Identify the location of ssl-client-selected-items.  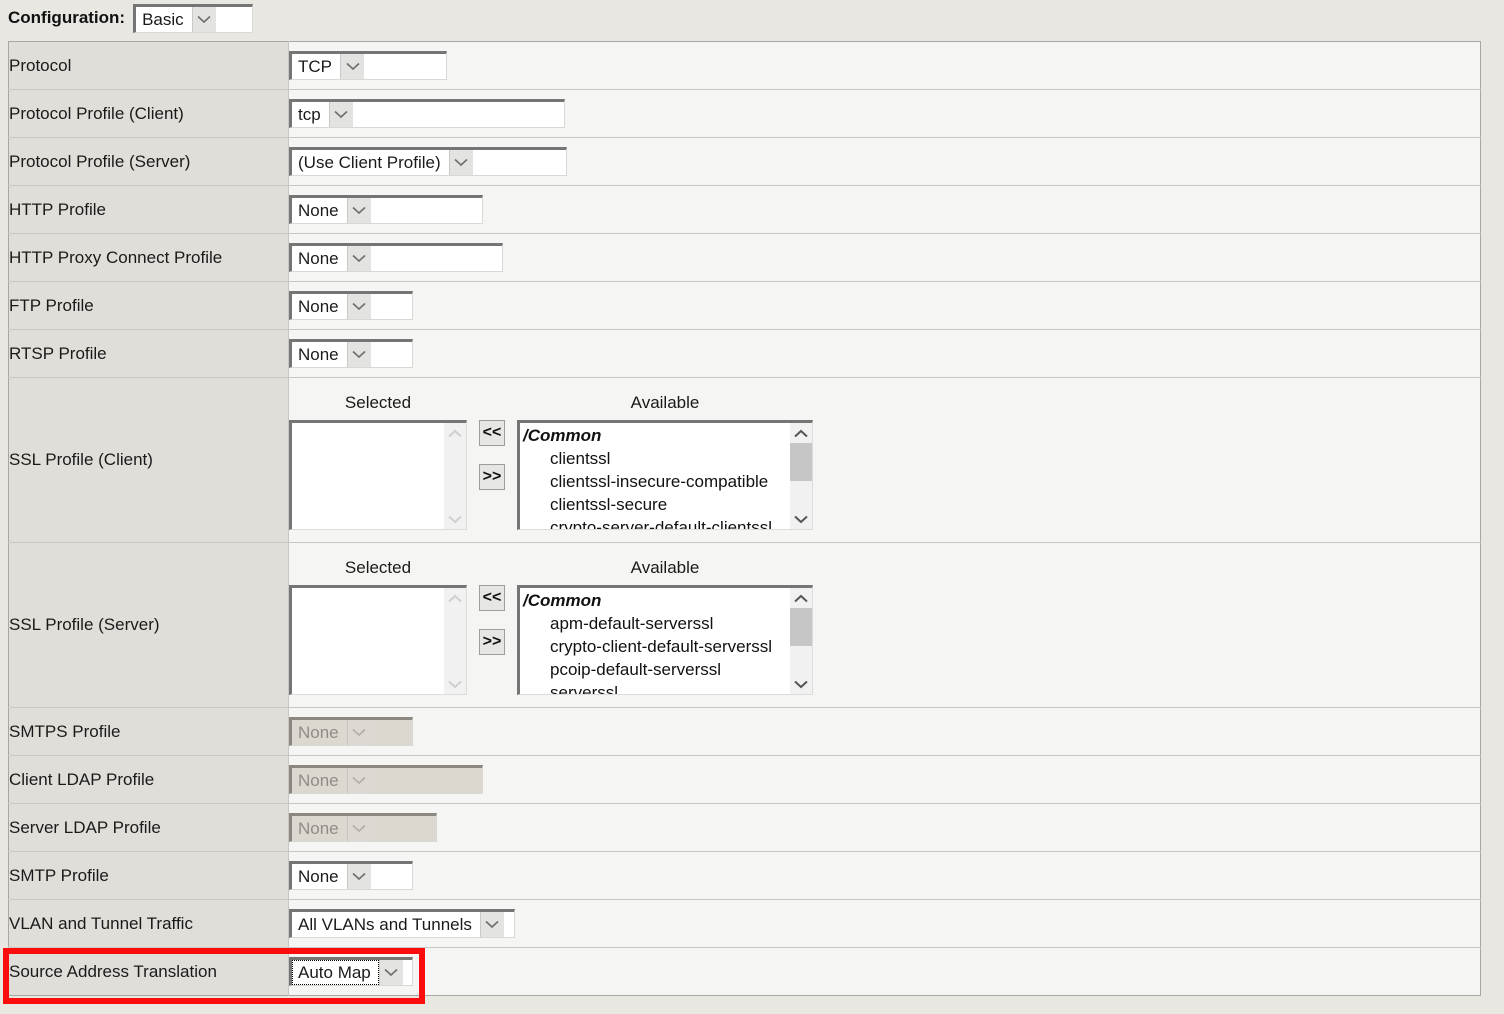
(368, 476).